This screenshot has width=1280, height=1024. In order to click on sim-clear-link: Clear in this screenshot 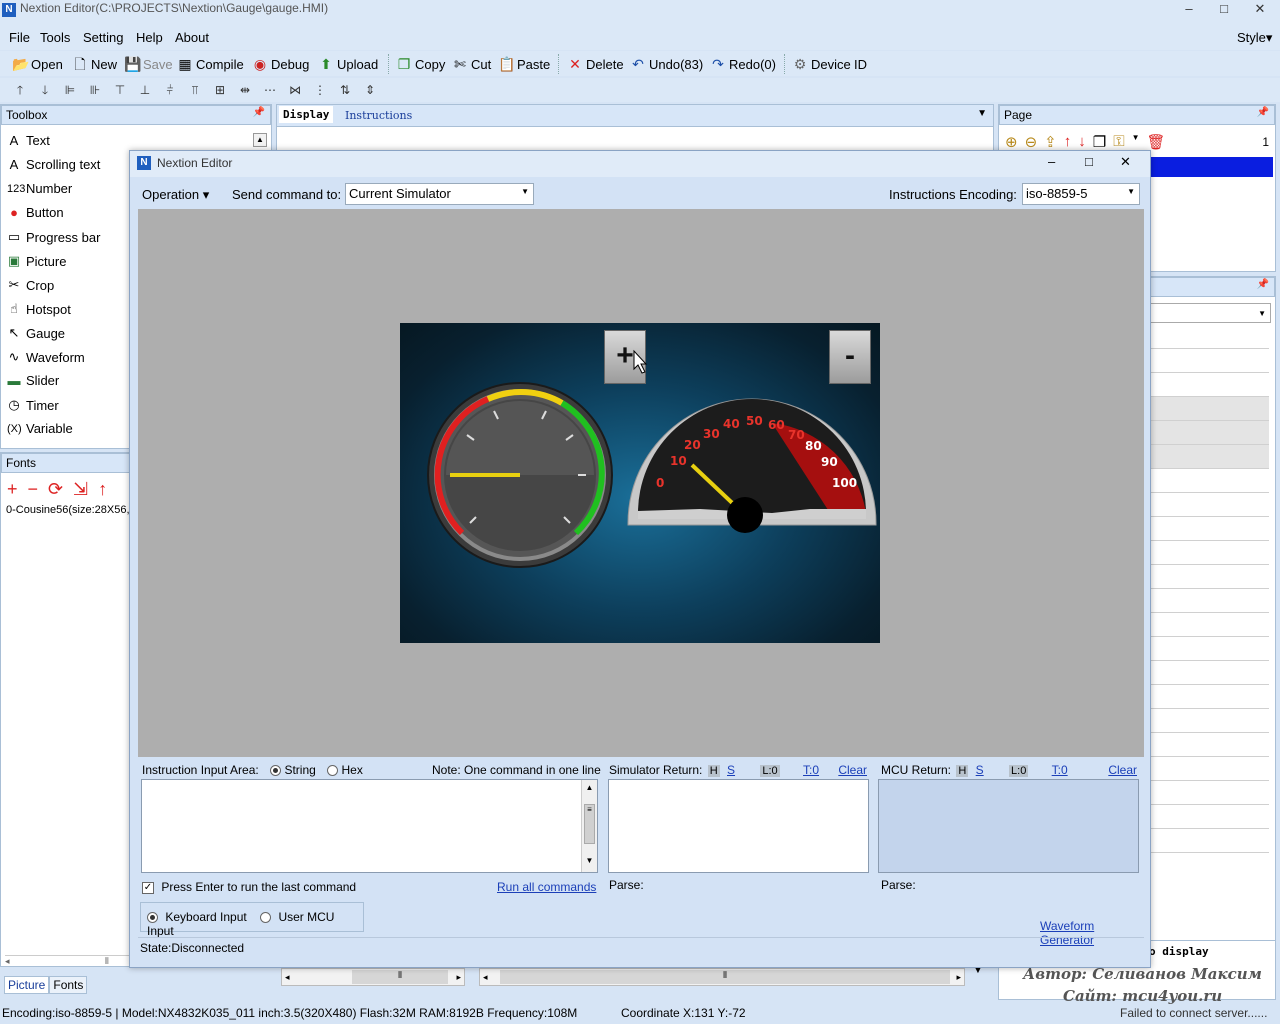, I will do `click(852, 770)`.